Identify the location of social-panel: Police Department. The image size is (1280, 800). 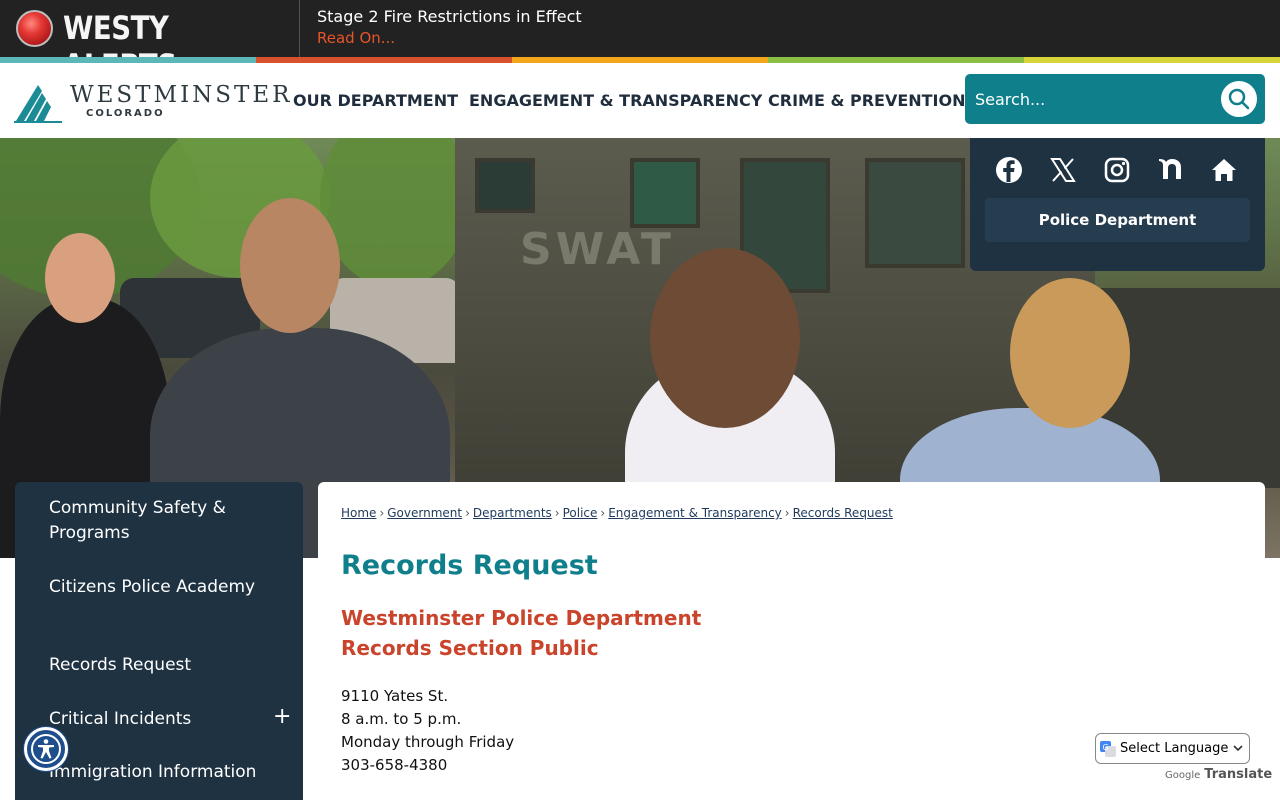
(1117, 204).